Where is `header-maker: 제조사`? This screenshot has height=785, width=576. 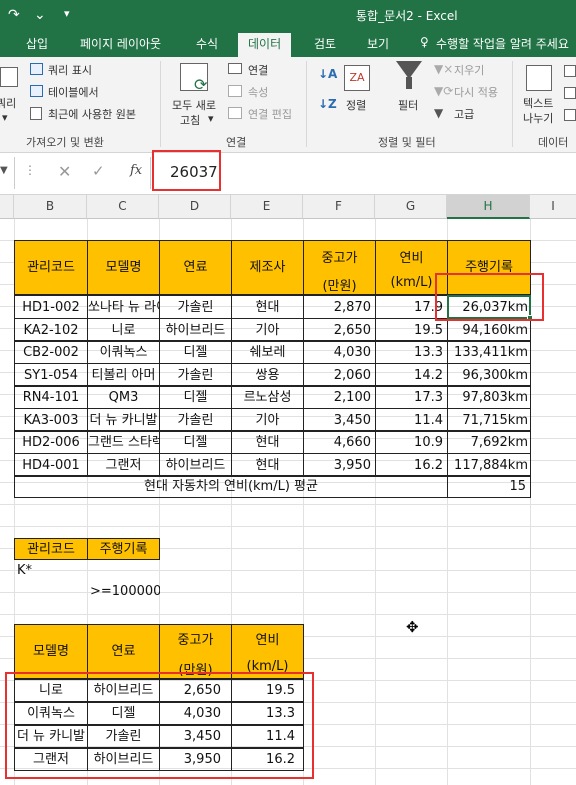 header-maker: 제조사 is located at coordinates (267, 267).